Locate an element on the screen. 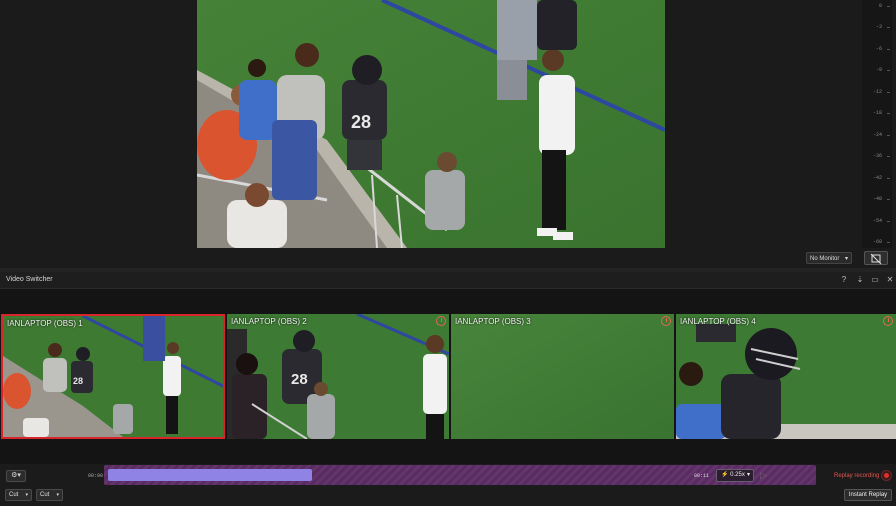 The height and width of the screenshot is (506, 896). pin-icon: ⇣ is located at coordinates (860, 280).